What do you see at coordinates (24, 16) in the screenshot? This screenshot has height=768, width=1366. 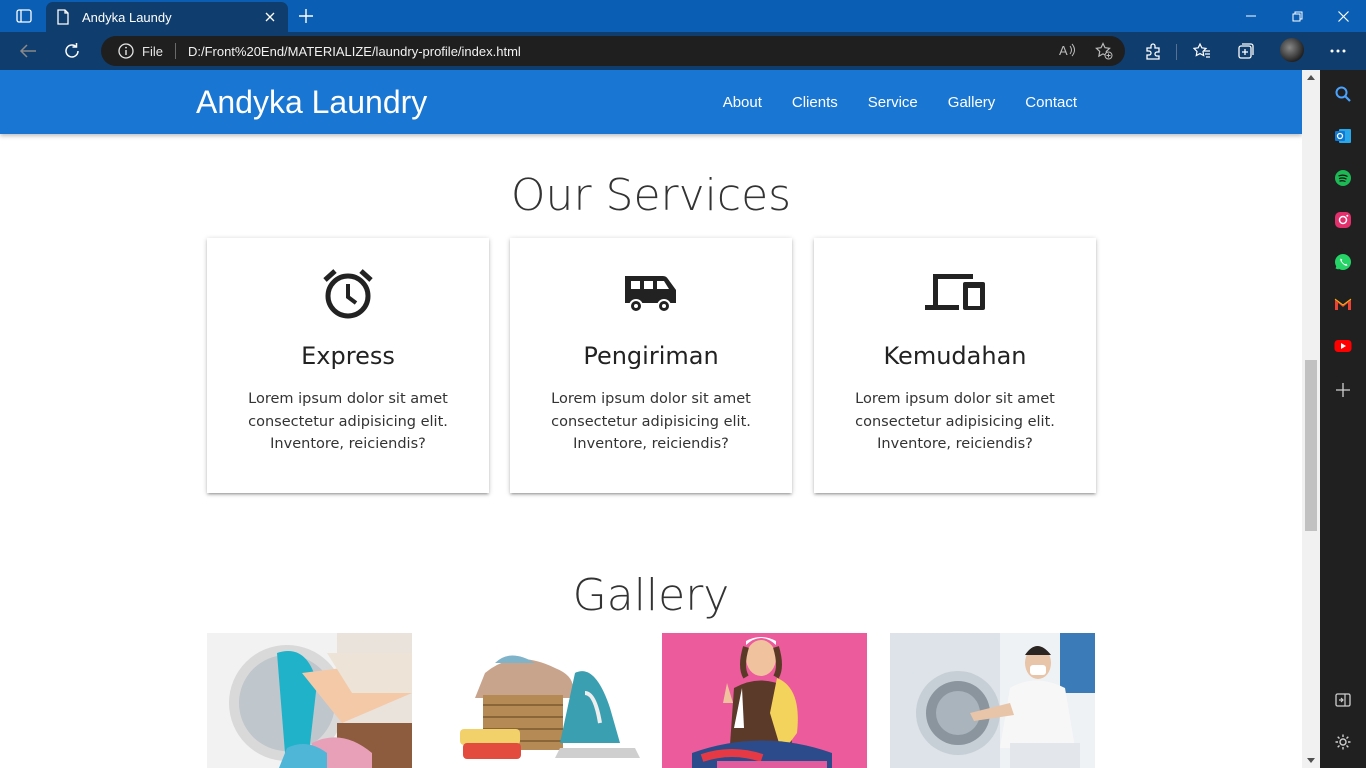 I see `tab-actions-icon` at bounding box center [24, 16].